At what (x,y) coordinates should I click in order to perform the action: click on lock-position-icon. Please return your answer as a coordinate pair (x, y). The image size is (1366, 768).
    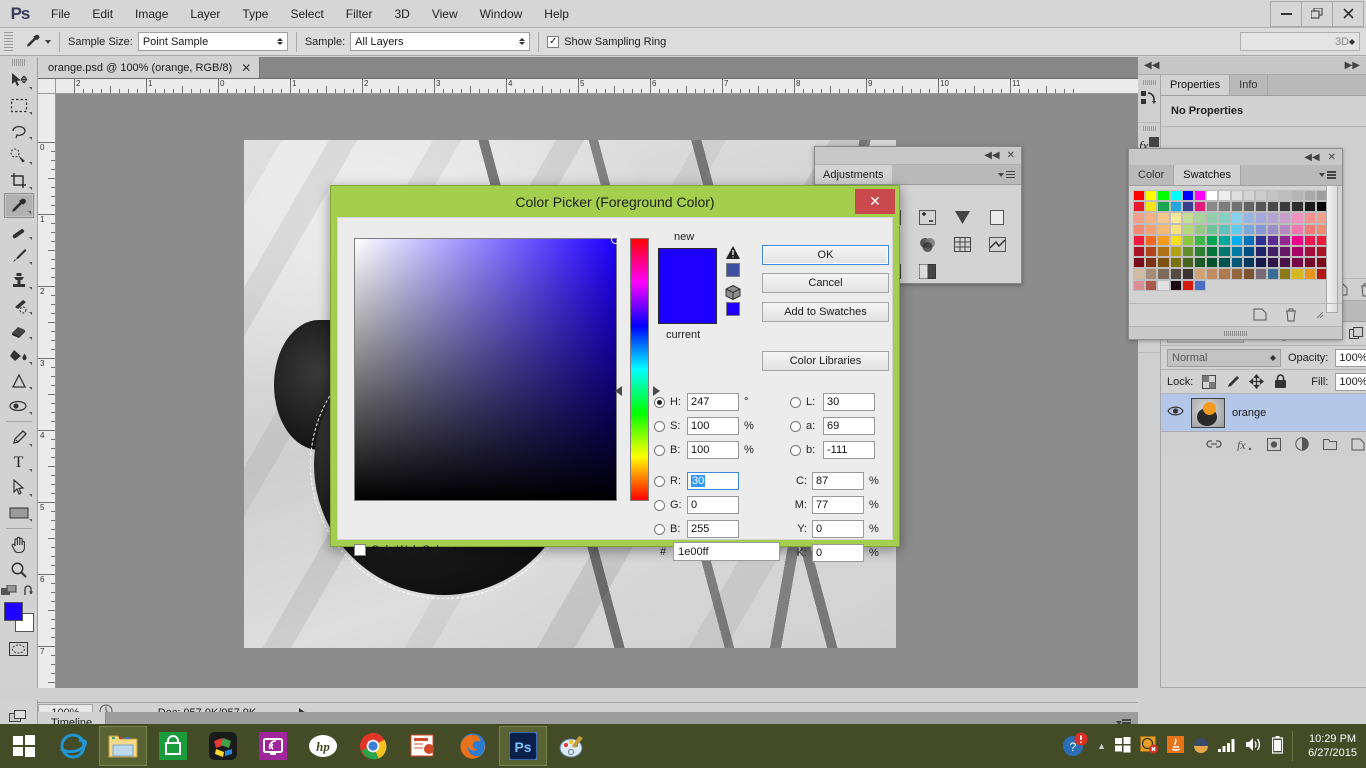
    Looking at the image, I should click on (1256, 381).